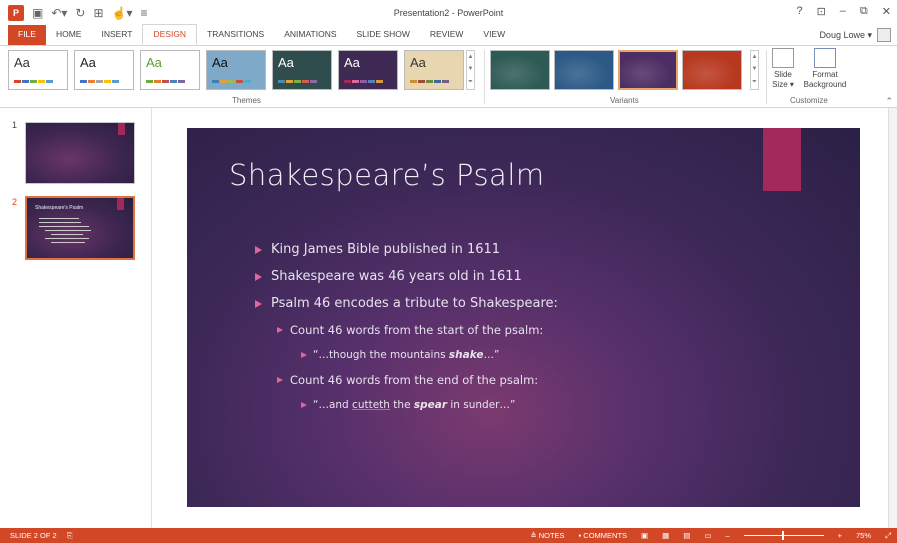 This screenshot has width=897, height=543. I want to click on notes-button: ≜ NOTES, so click(547, 535).